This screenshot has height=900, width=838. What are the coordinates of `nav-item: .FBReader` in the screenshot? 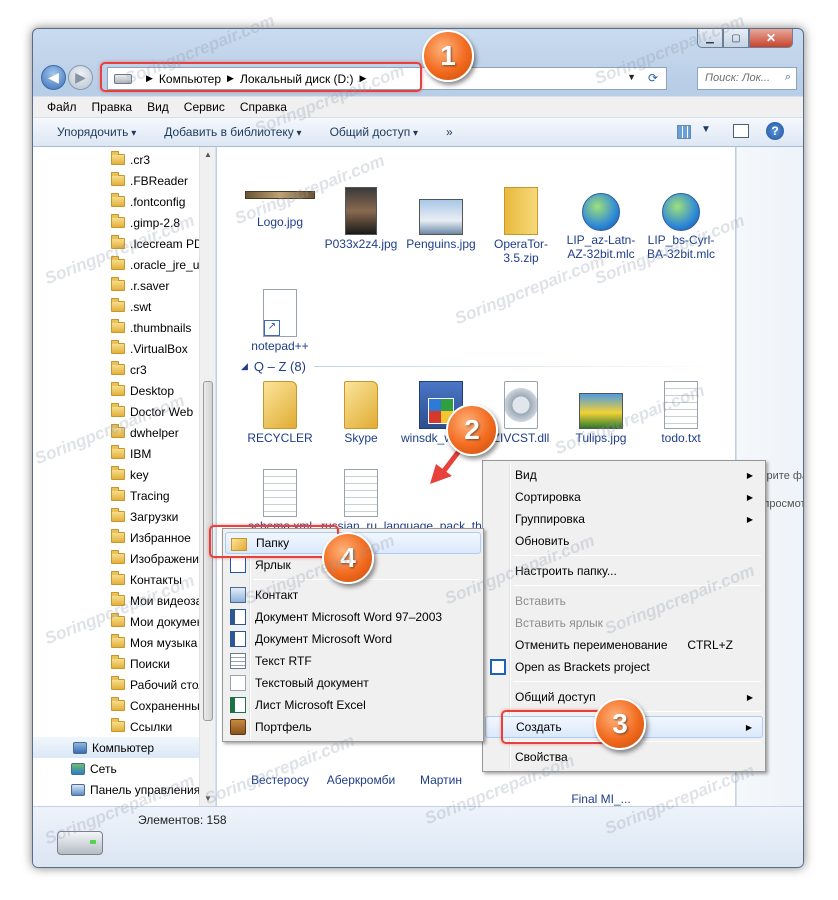 It's located at (124, 180).